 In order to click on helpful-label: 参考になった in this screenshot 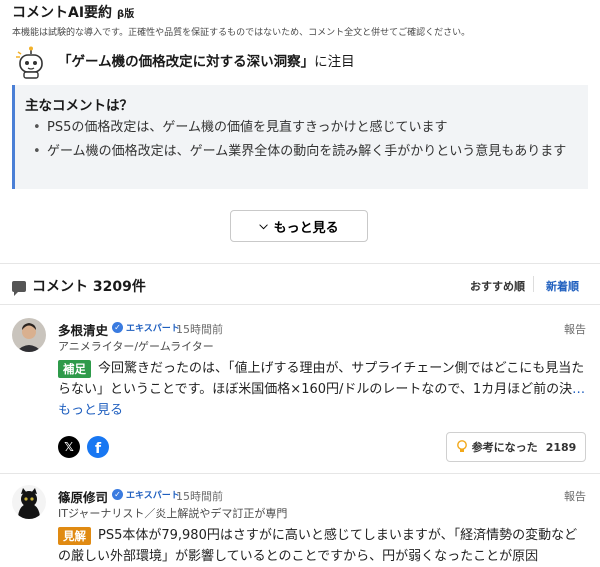, I will do `click(504, 447)`.